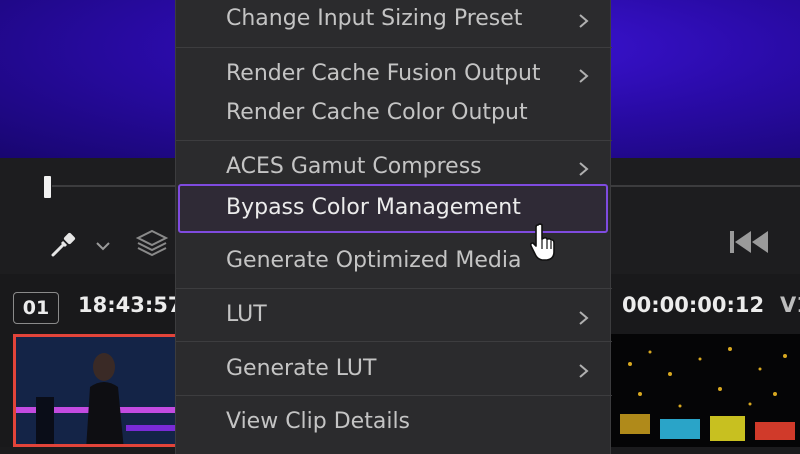 The image size is (800, 454). Describe the element at coordinates (246, 314) in the screenshot. I see `menu-item-lut: LUT` at that location.